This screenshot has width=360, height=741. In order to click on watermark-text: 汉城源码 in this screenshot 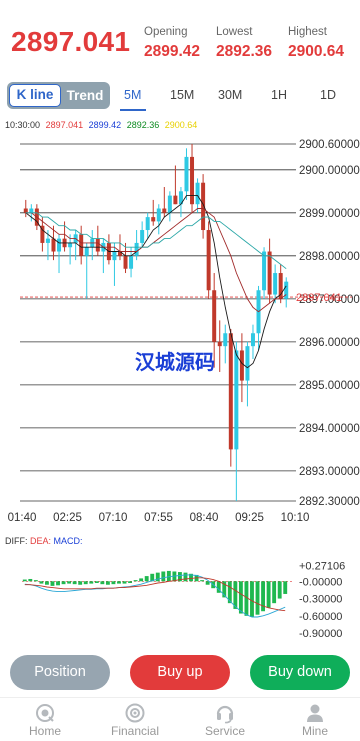, I will do `click(175, 362)`.